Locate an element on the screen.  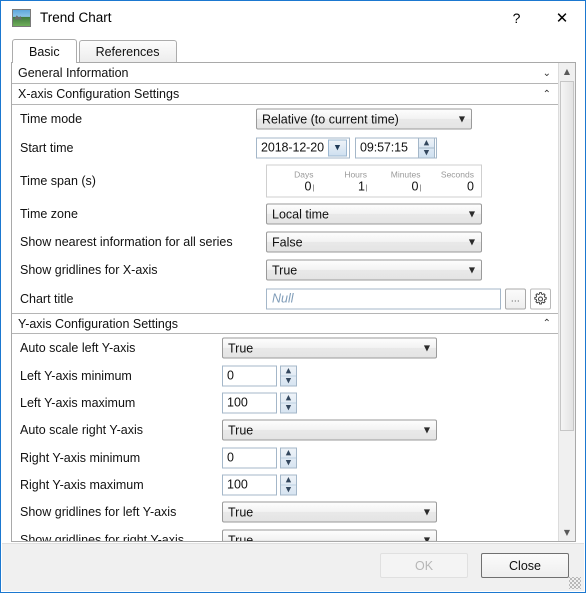
show-nearest-information-combobox: False ▼ is located at coordinates (374, 242).